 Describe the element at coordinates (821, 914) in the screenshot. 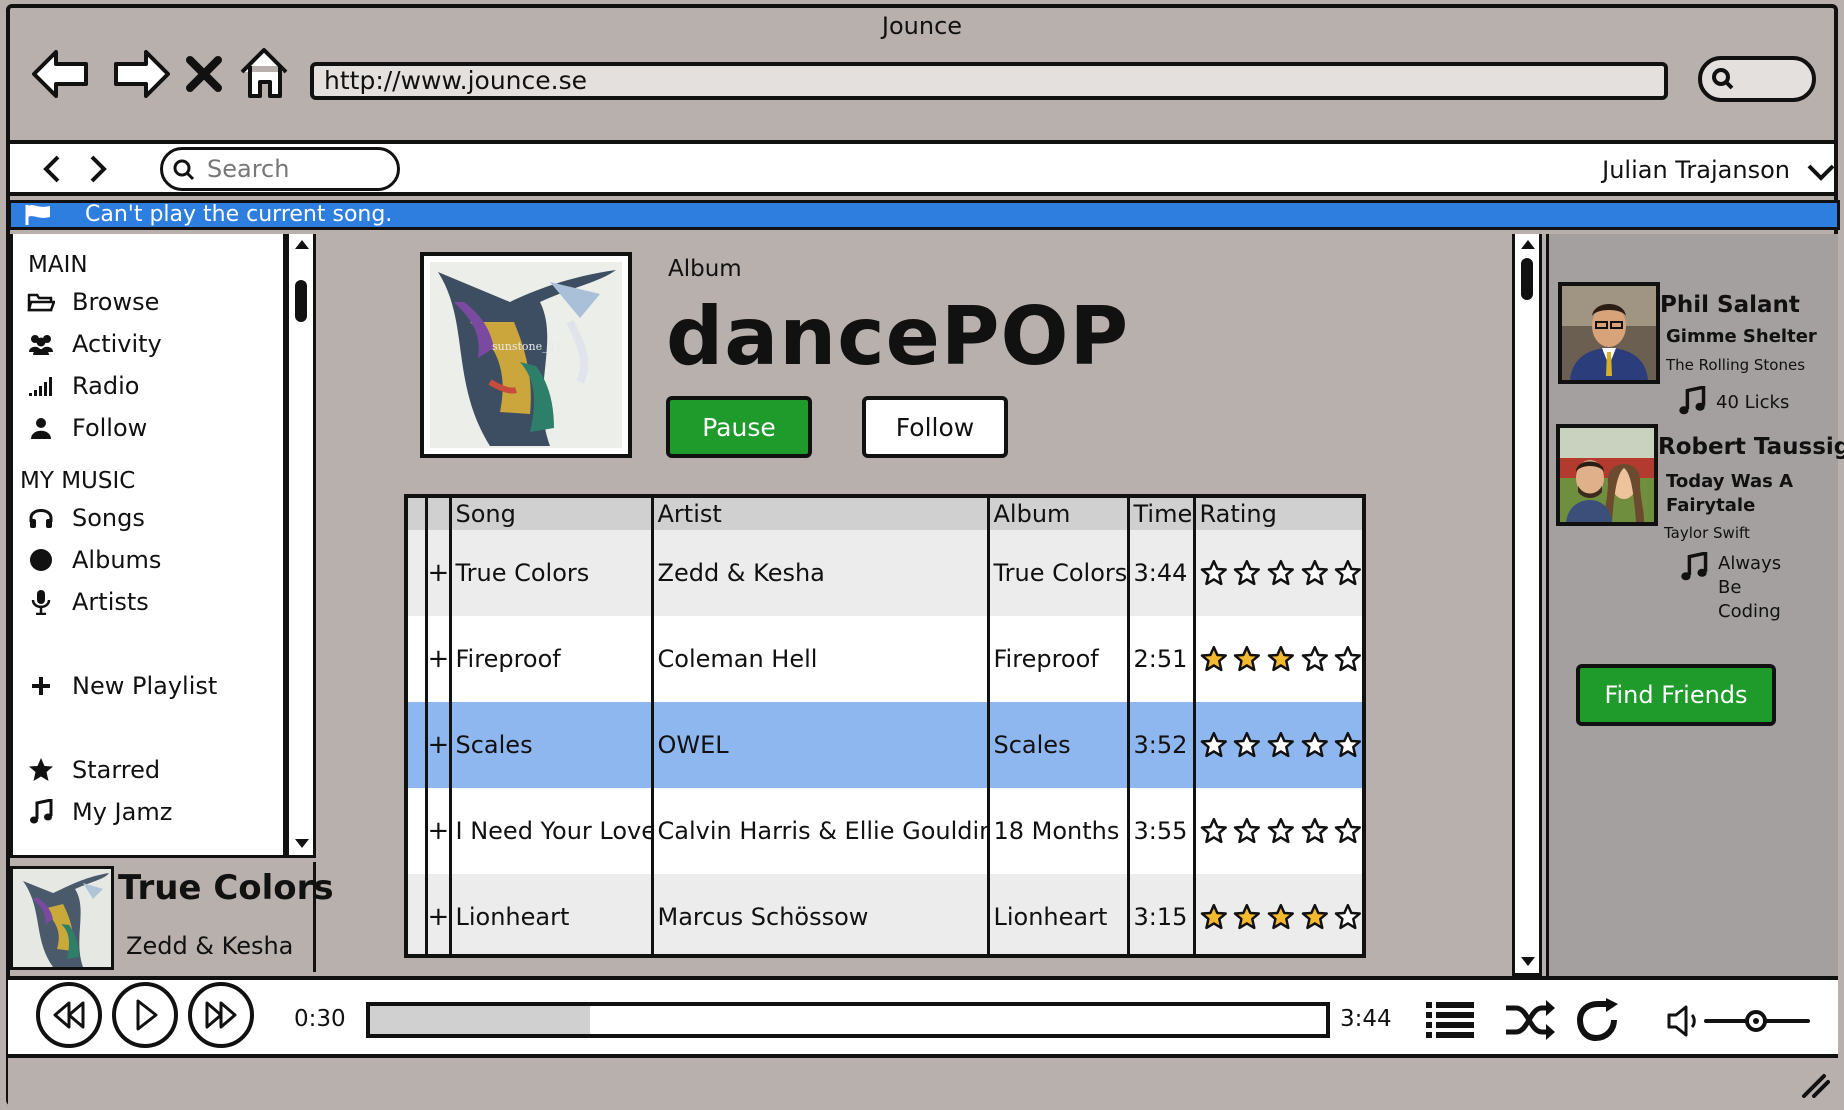

I see `song-artist: Marcus Schössow` at that location.